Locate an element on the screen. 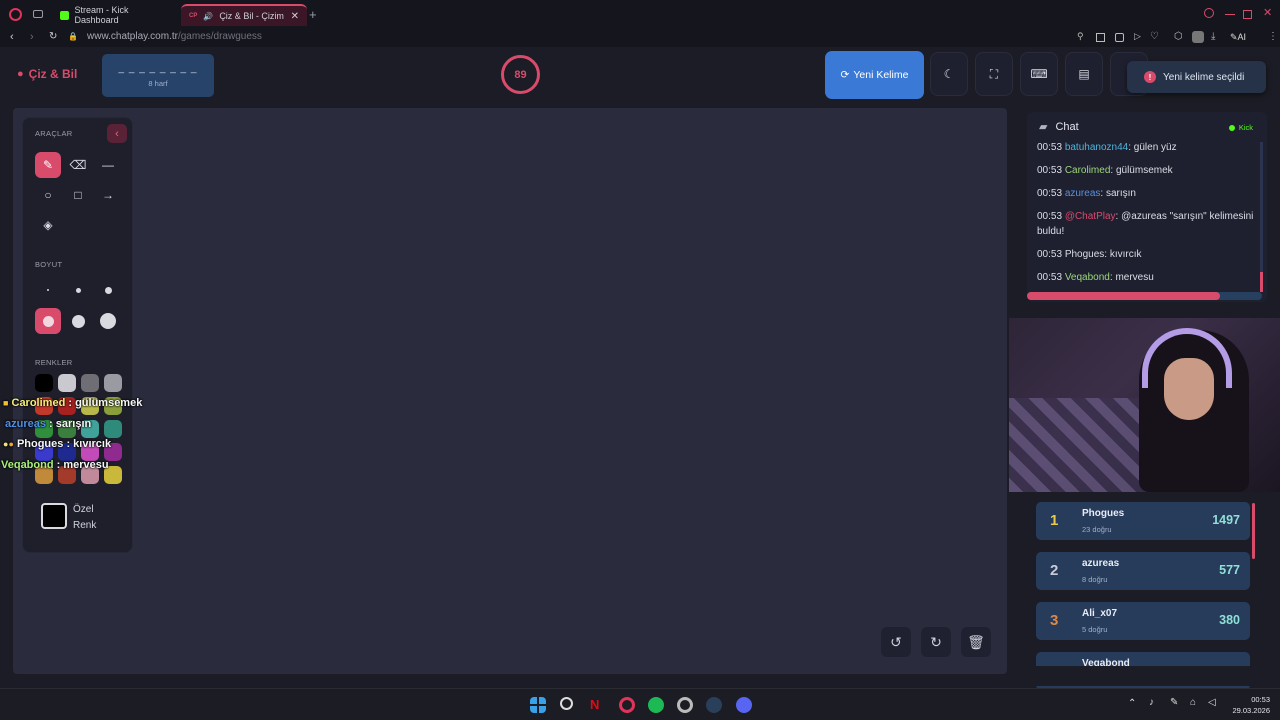  circle-tool: ○ is located at coordinates (48, 195).